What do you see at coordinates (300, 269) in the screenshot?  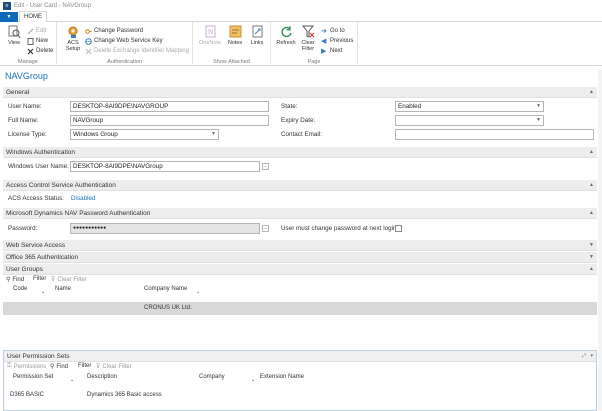 I see `section-user-groups: User Groups ▲` at bounding box center [300, 269].